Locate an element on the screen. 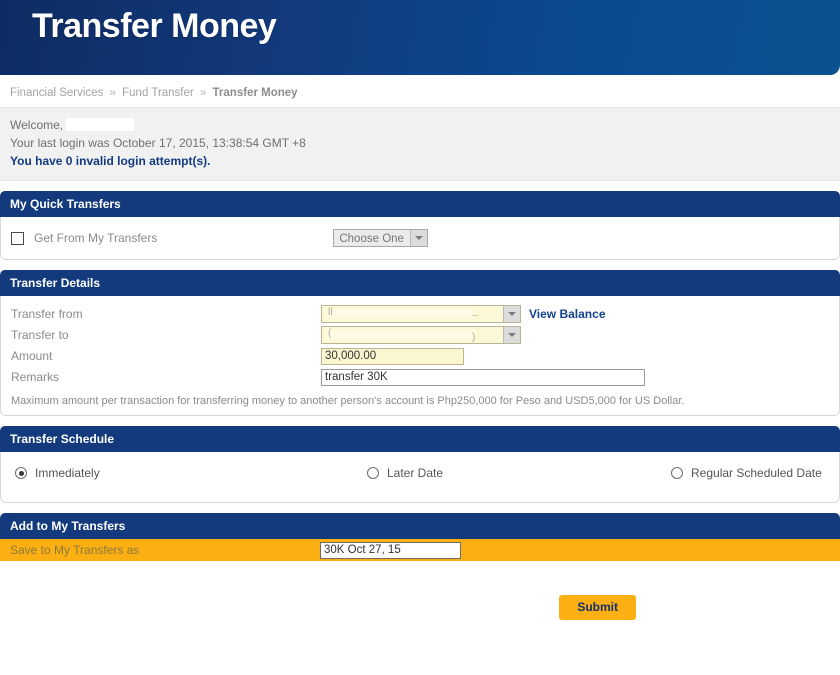  transfer-to-select: ( ) is located at coordinates (421, 335).